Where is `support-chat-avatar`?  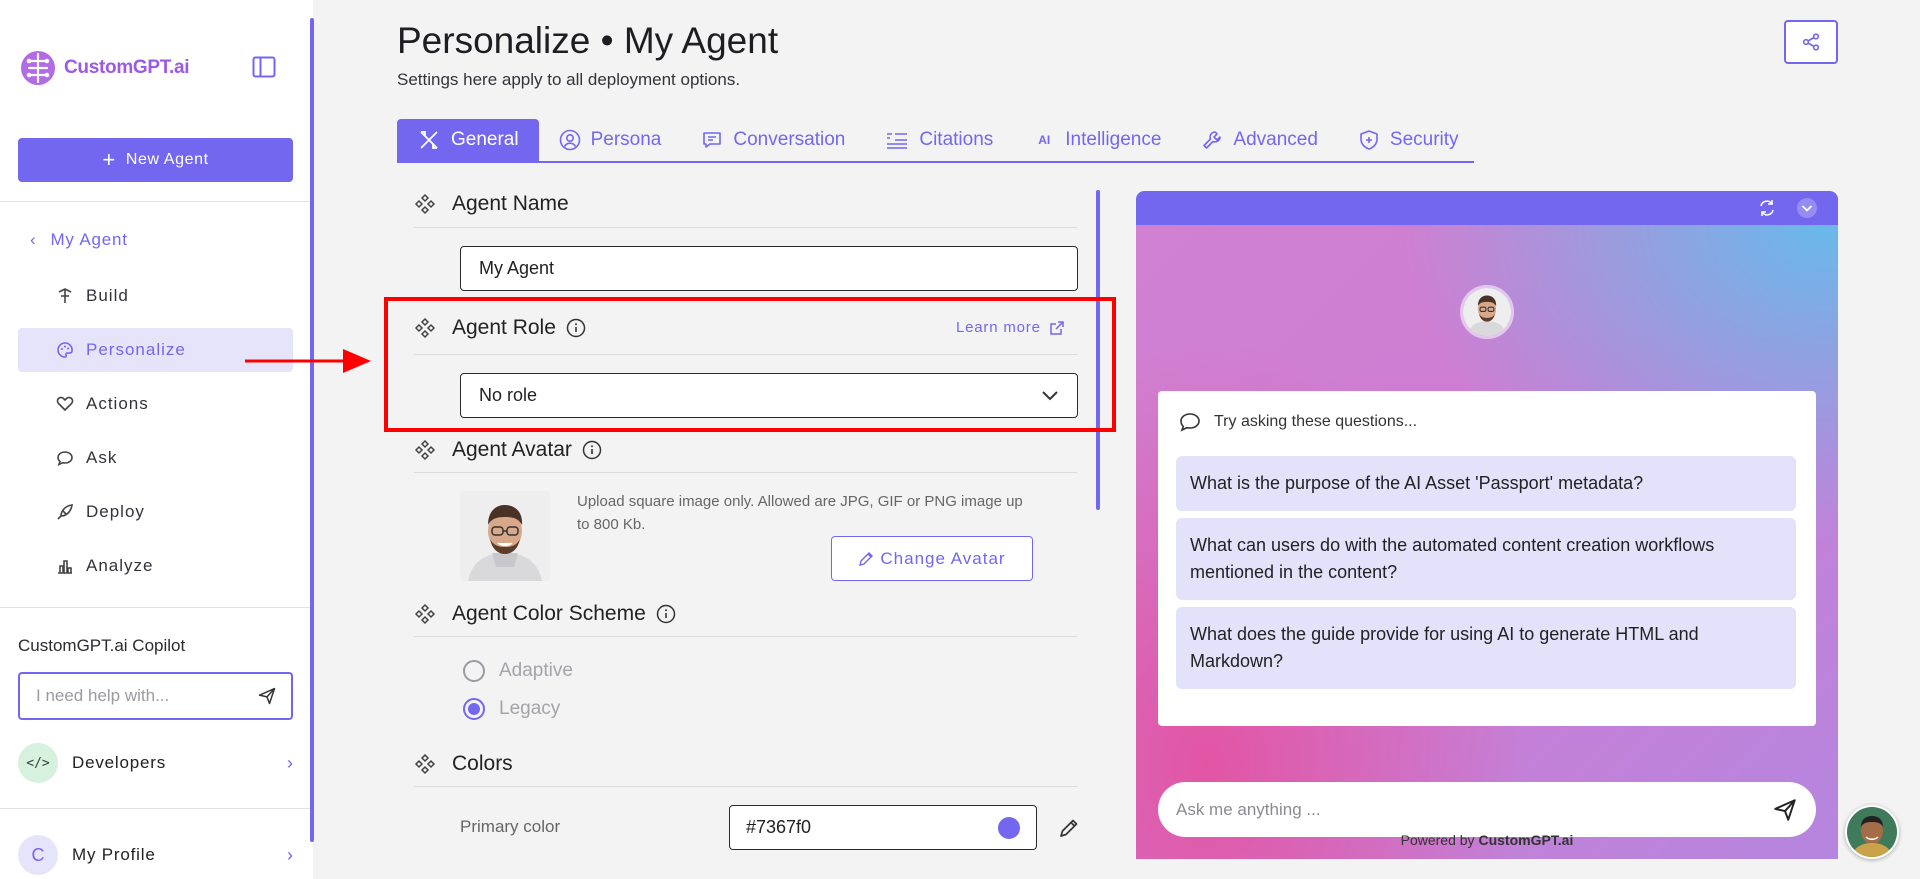
support-chat-avatar is located at coordinates (1872, 832).